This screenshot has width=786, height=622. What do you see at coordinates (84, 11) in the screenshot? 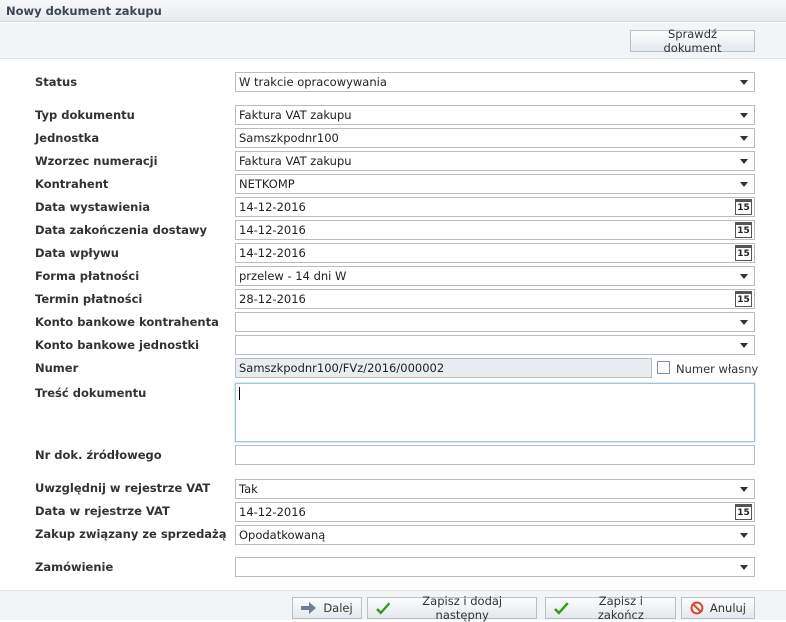
I see `window-title: Nowy dokument zakupu` at bounding box center [84, 11].